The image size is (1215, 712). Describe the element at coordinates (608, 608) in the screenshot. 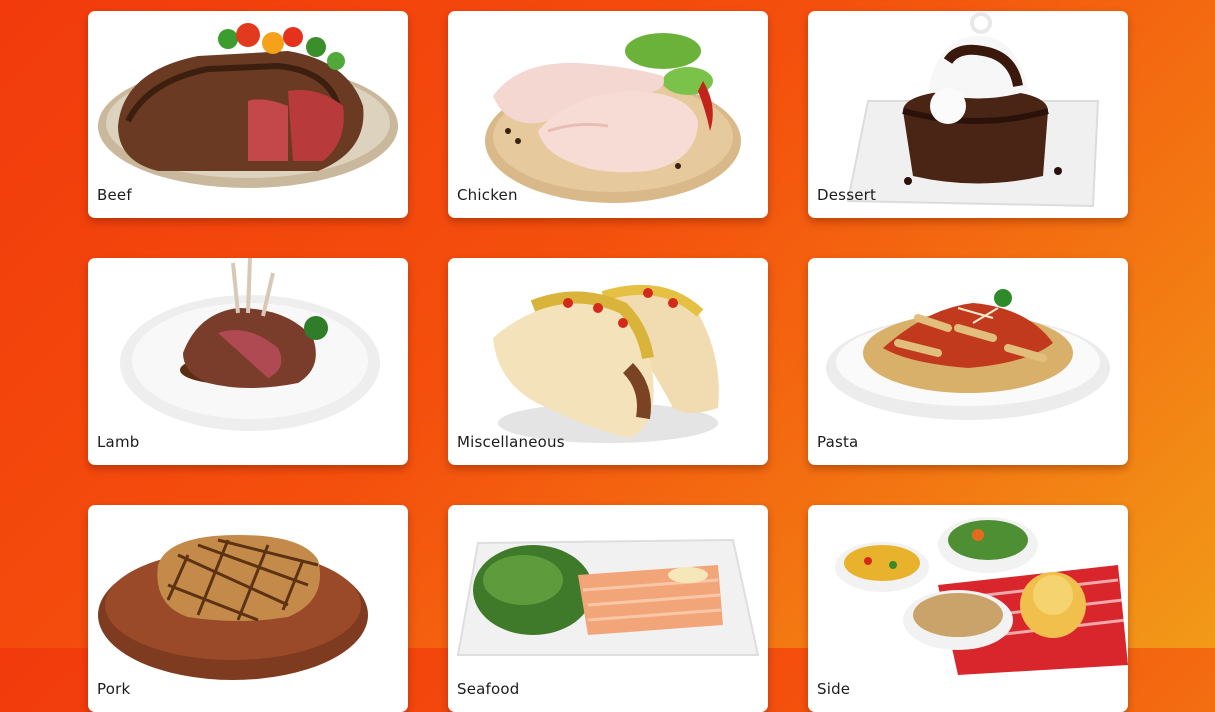

I see `category-card-seafood: Seafood` at that location.